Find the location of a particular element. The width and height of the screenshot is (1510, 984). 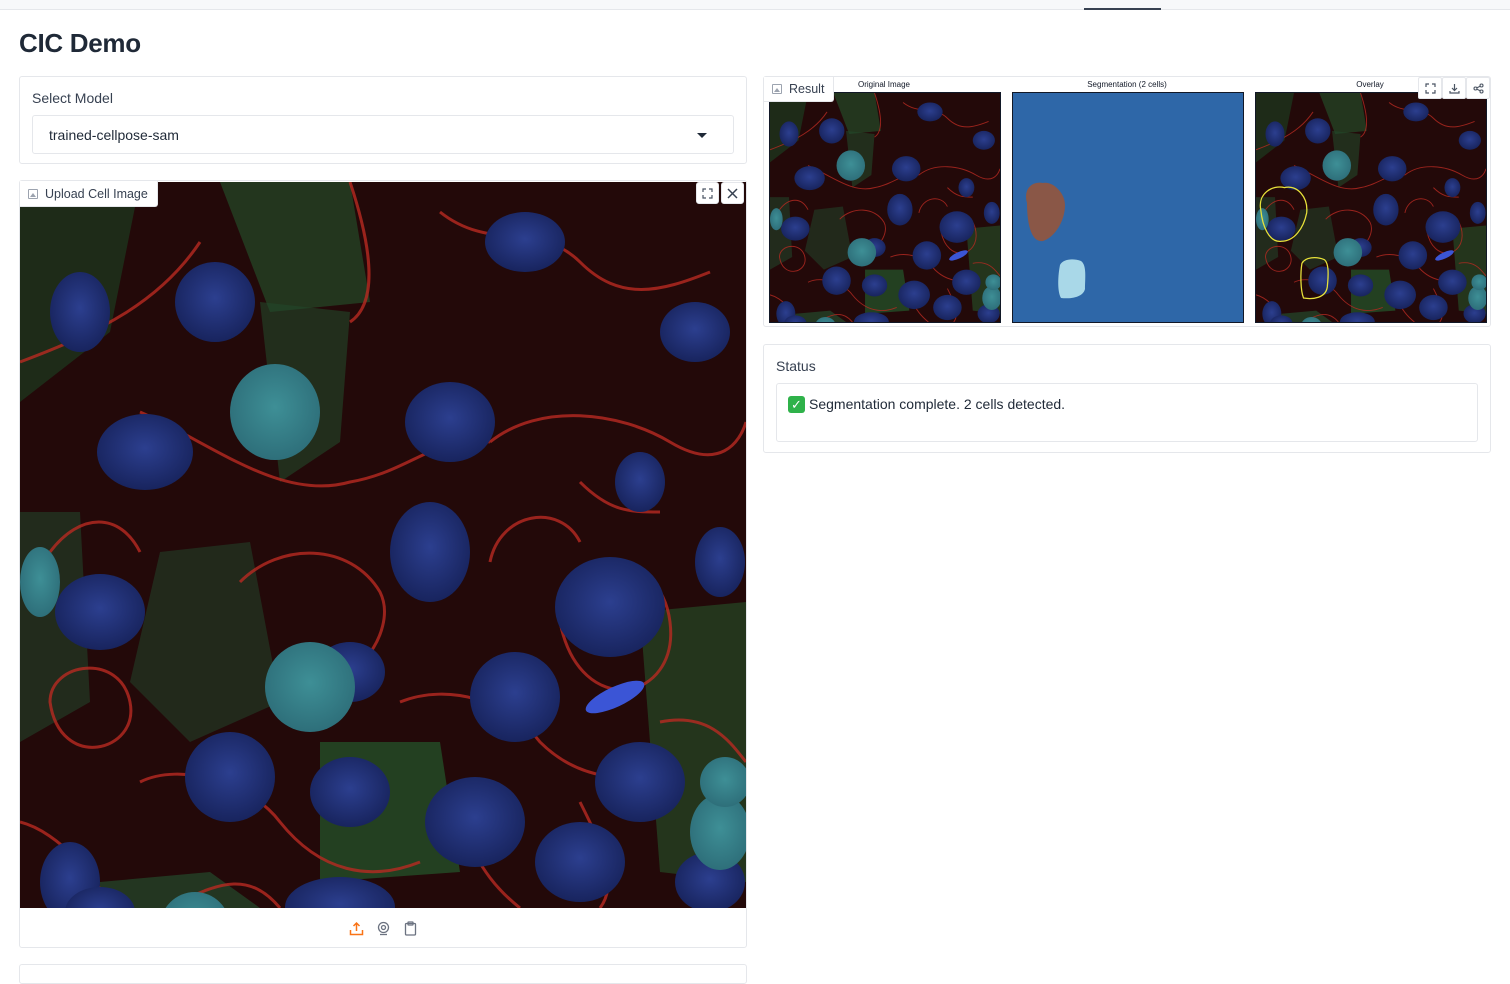

original-image-canvas is located at coordinates (885, 207).